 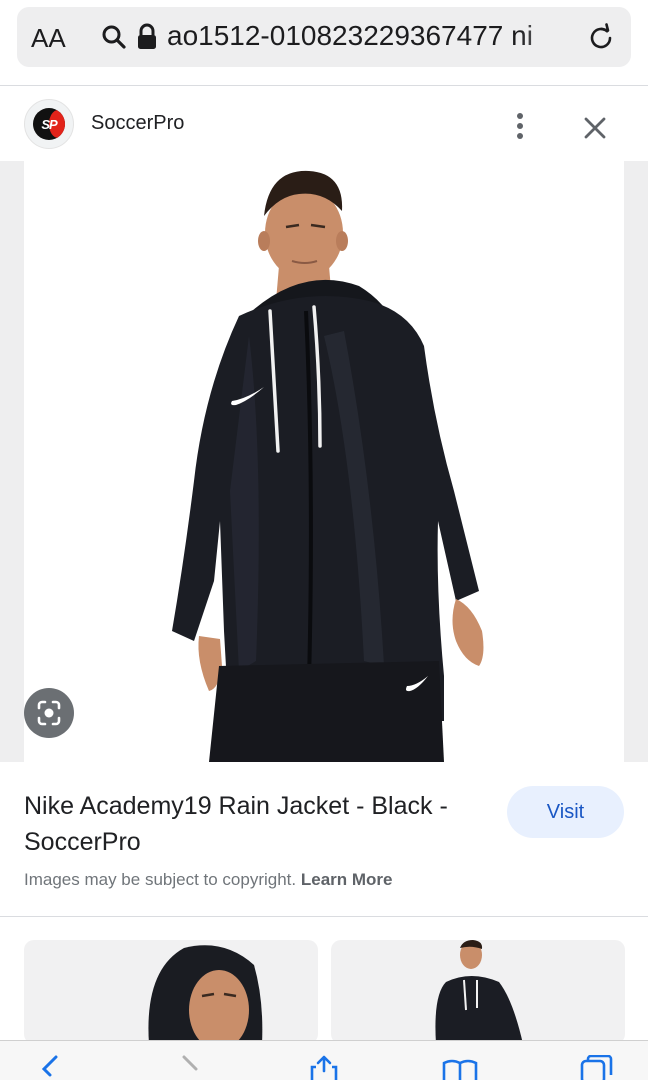 I want to click on lens-button, so click(x=49, y=713).